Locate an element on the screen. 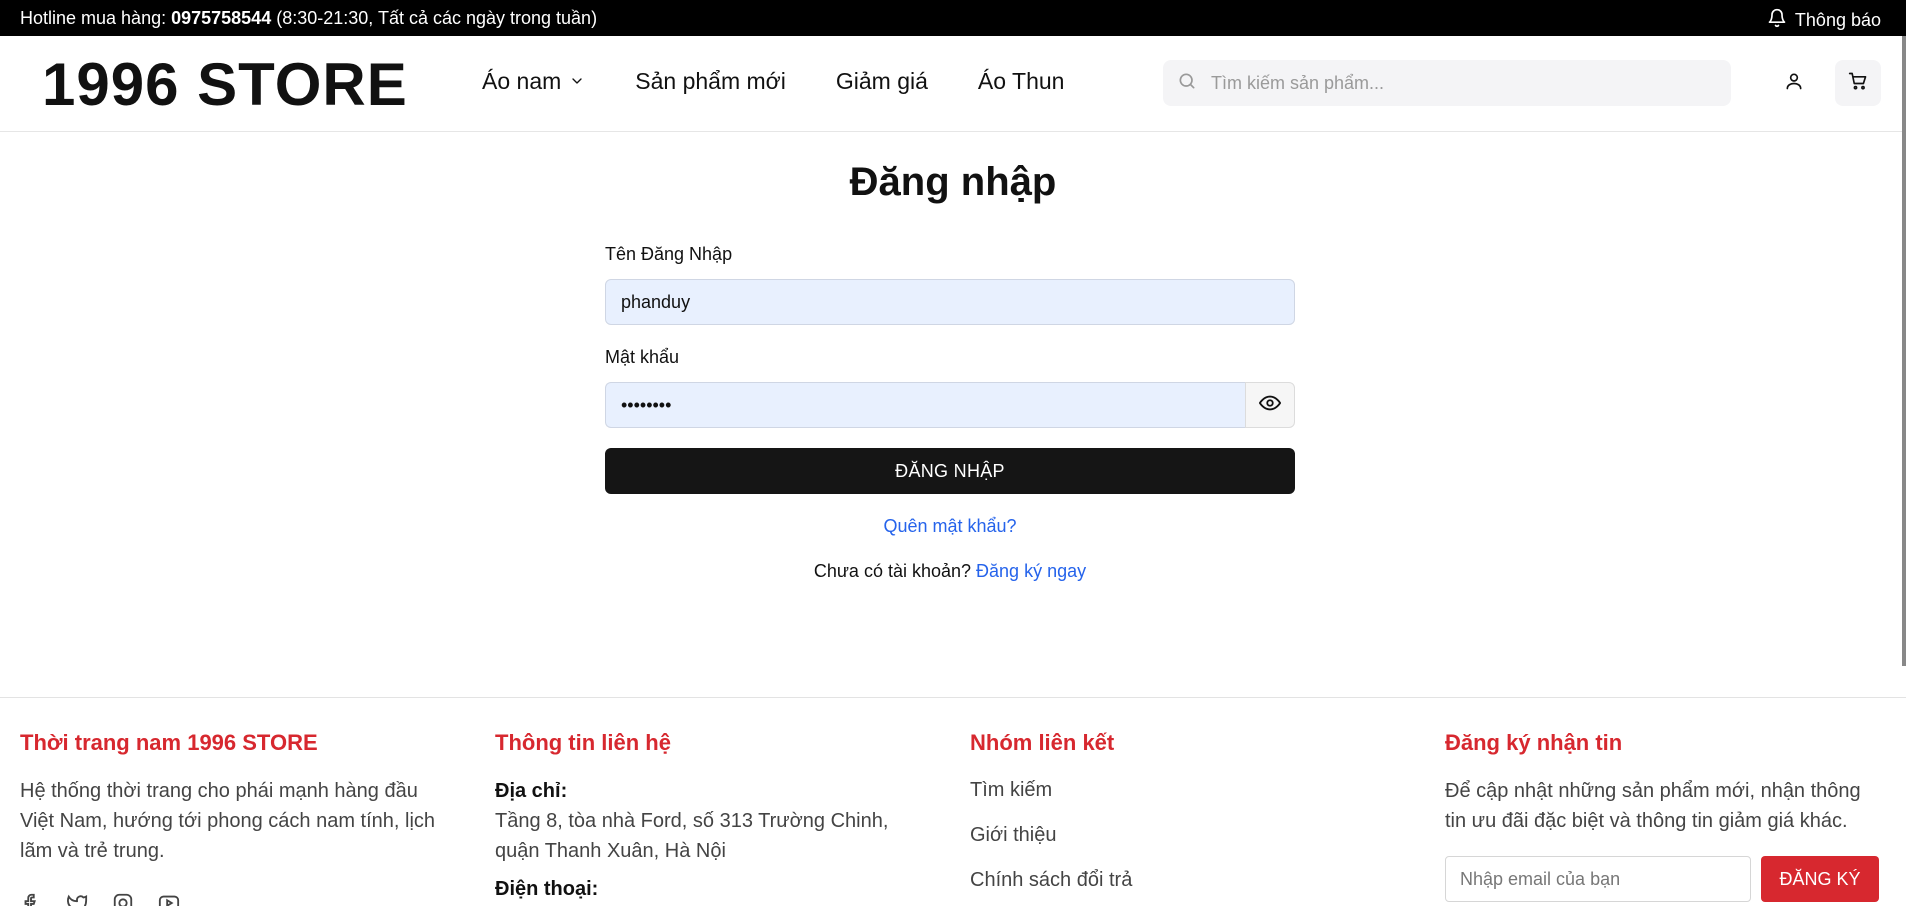  subscribe-button: ĐĂNG KÝ is located at coordinates (1820, 879).